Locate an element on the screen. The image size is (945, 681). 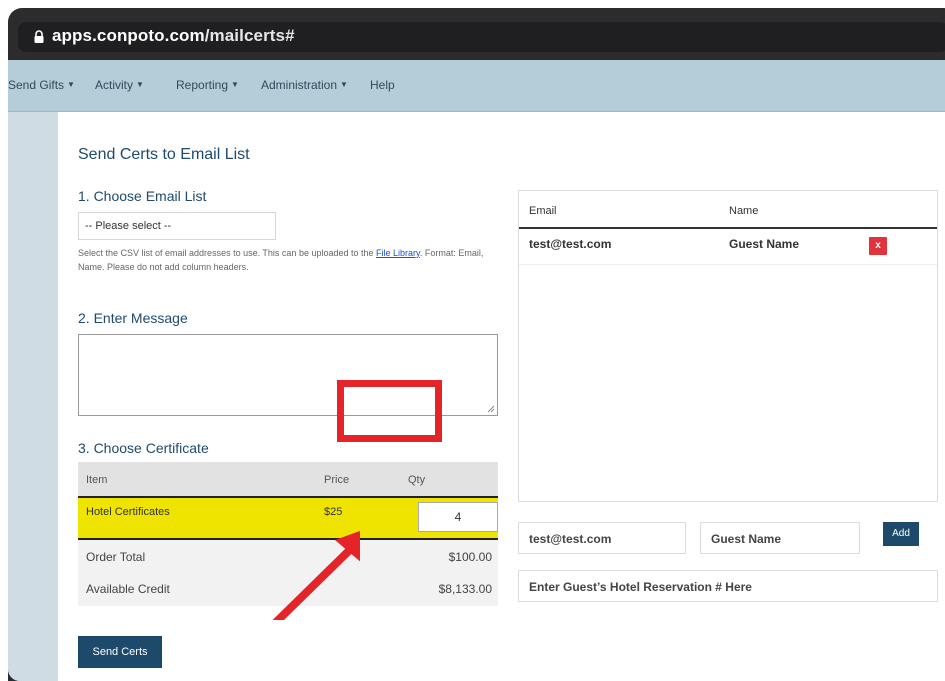
url-path: /mailcerts# is located at coordinates (249, 35).